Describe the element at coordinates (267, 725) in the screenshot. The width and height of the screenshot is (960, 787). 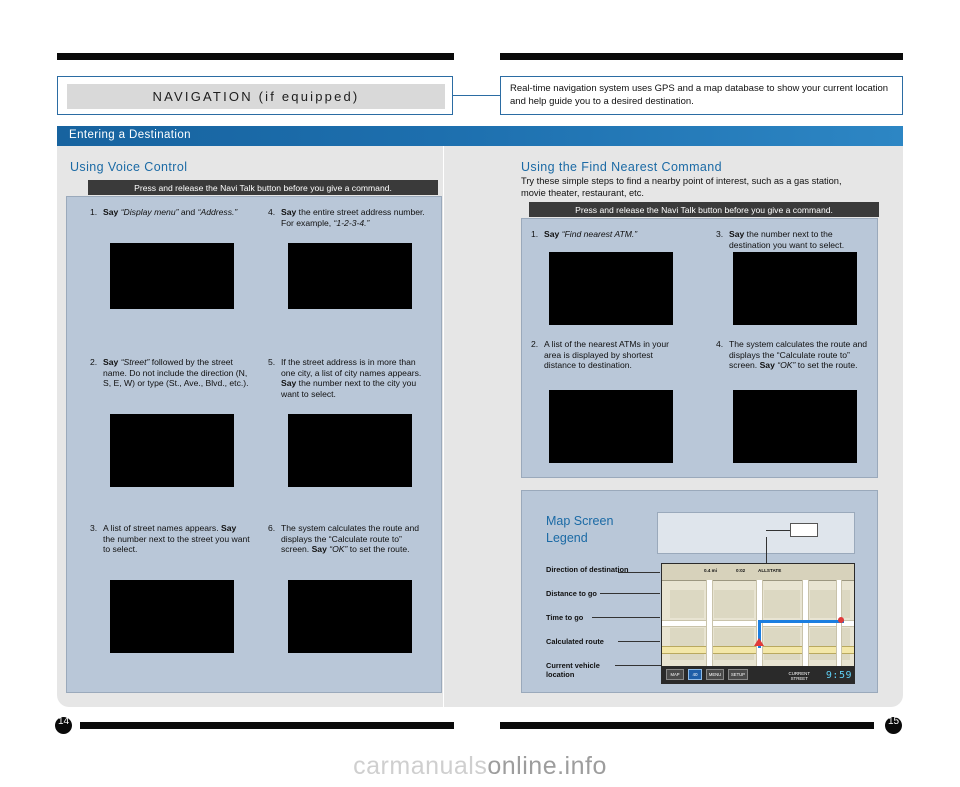
I see `footer-rule-left` at that location.